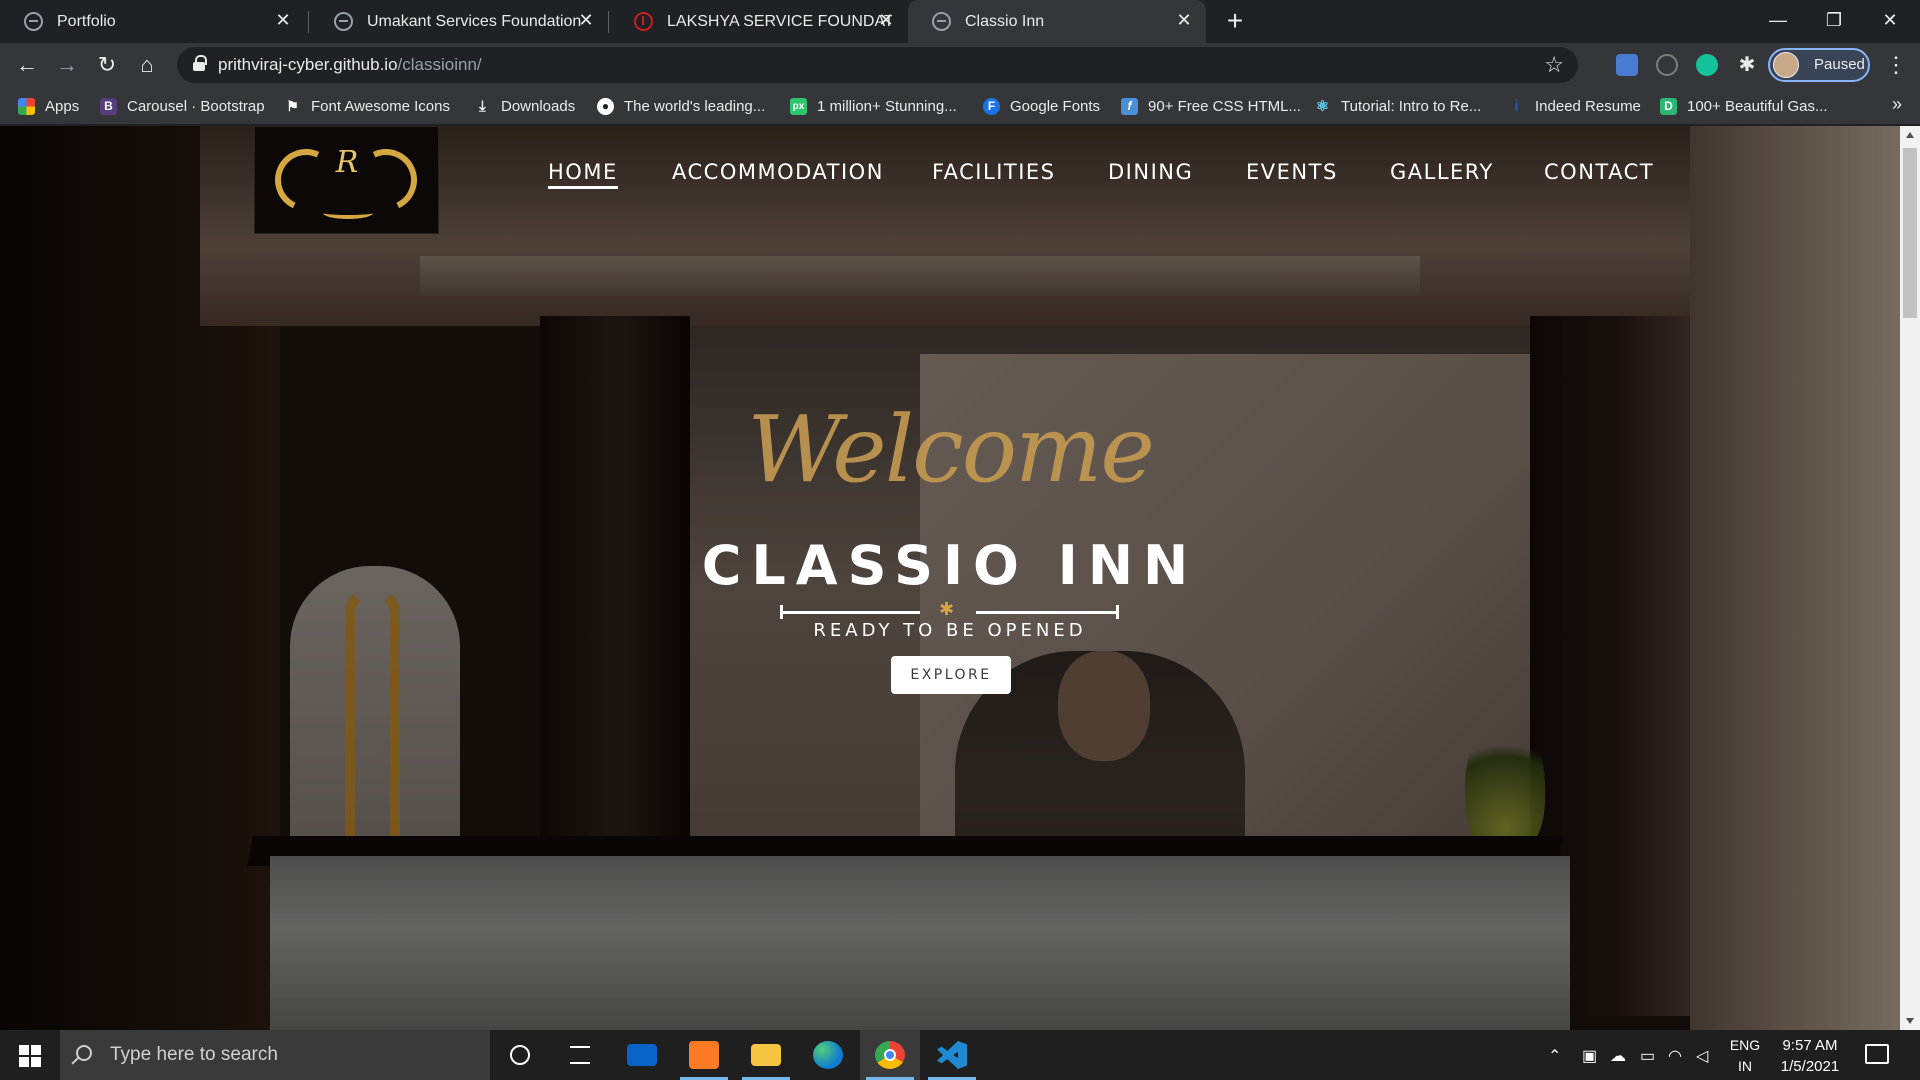 This screenshot has width=1920, height=1080. I want to click on puzzle-extensions-icon: ✱, so click(1747, 65).